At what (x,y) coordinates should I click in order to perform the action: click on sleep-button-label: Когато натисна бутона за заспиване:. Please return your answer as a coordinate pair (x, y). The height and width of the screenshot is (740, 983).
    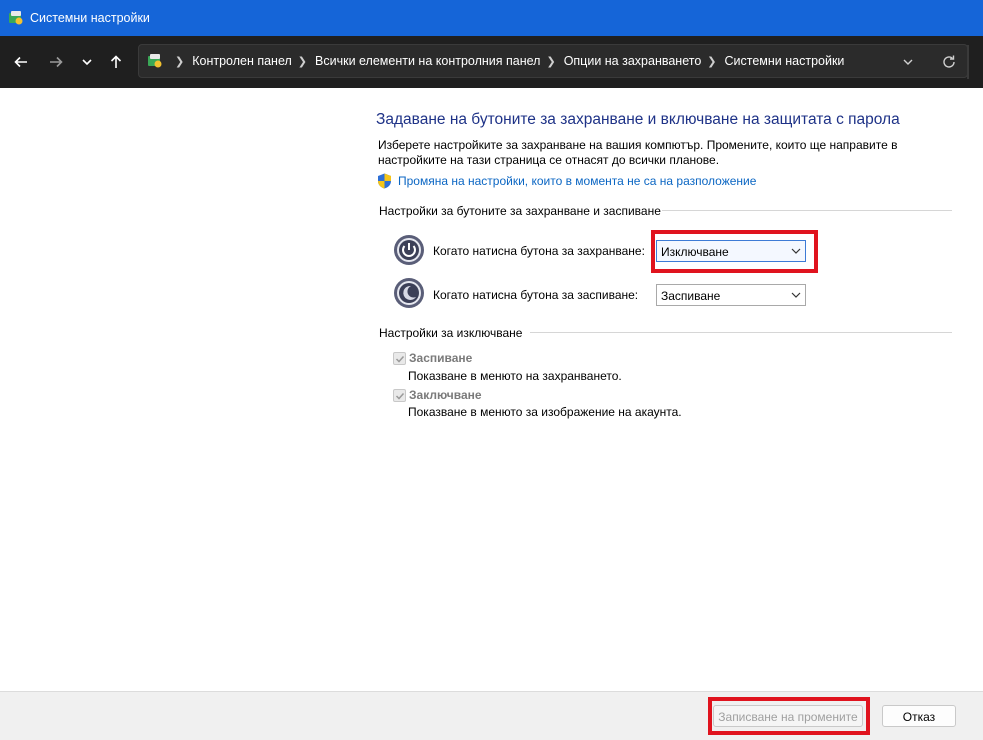
    Looking at the image, I should click on (536, 295).